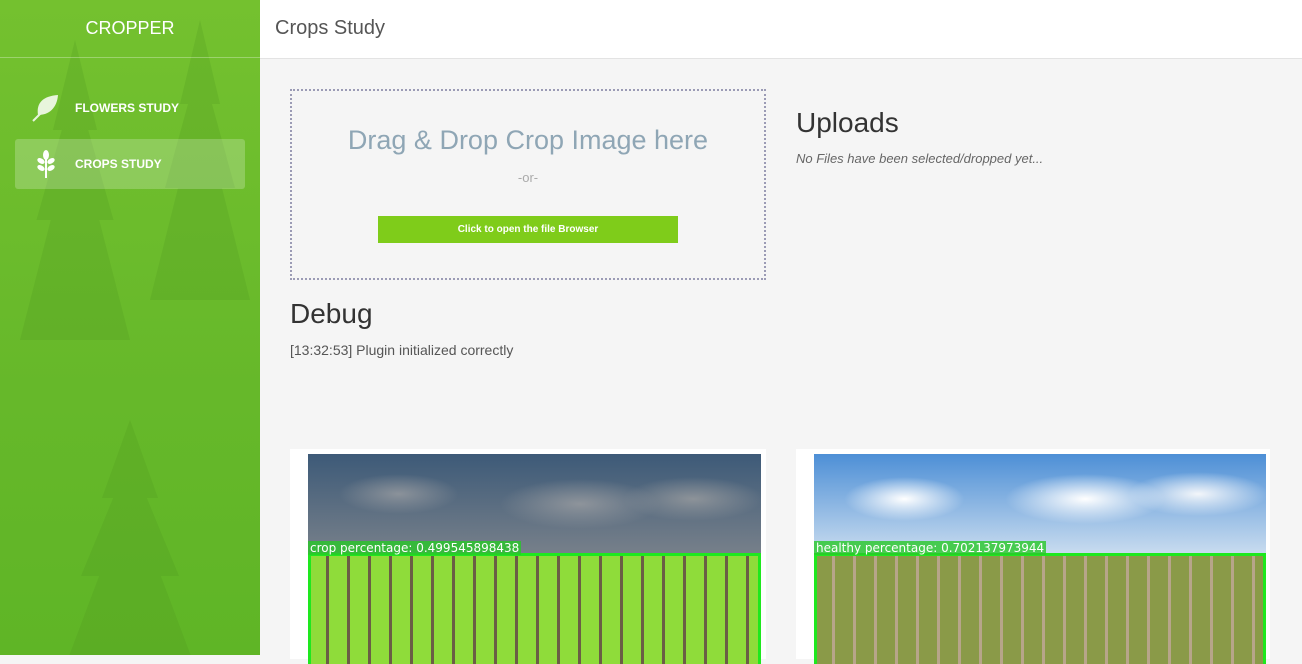  I want to click on detection-label: healthy percentage: 0.702137973944, so click(930, 548).